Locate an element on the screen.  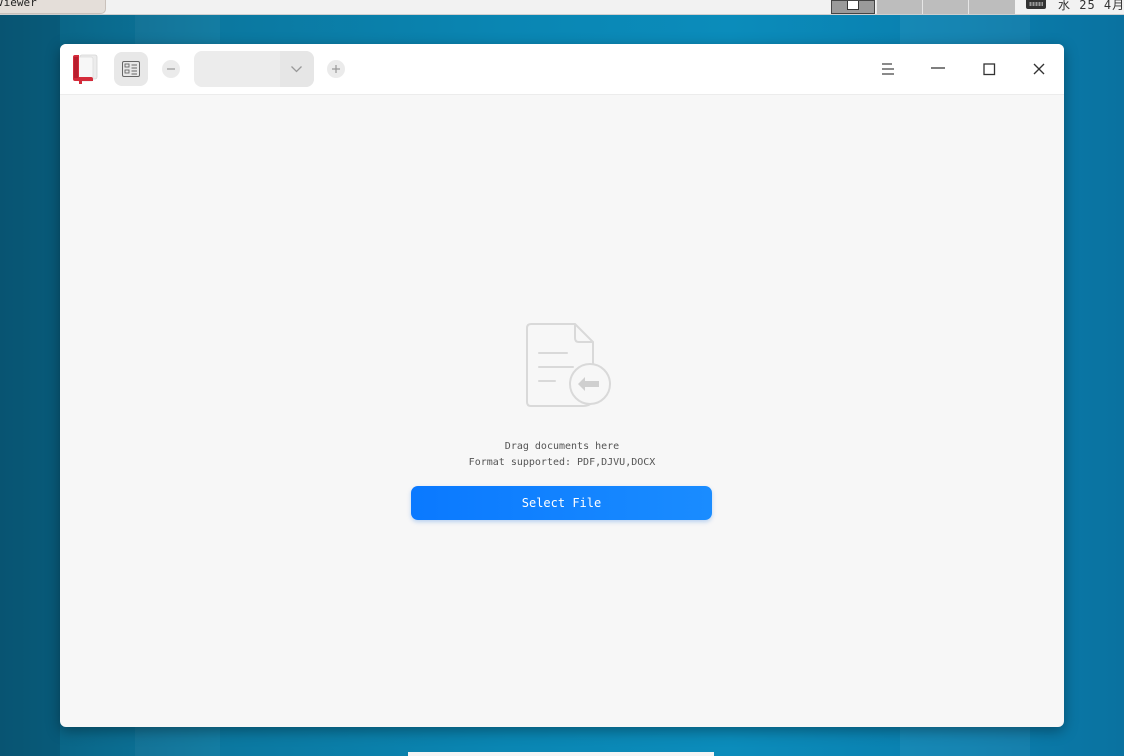
document-viewer-logo-icon is located at coordinates (86, 69).